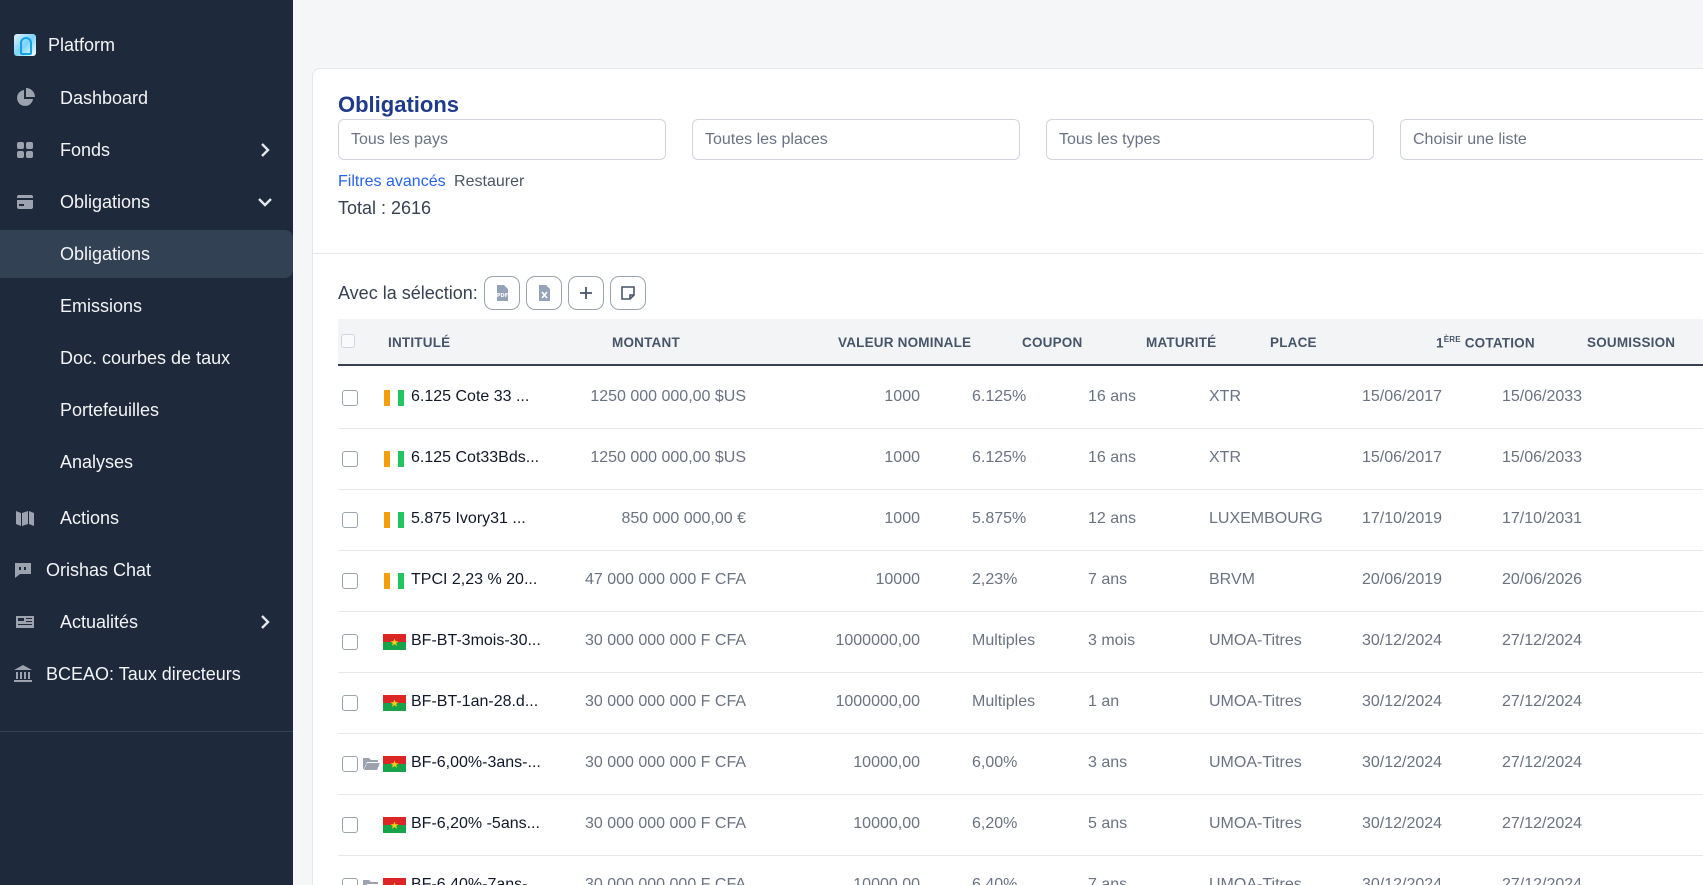  Describe the element at coordinates (1542, 579) in the screenshot. I see `cell-soumission: 20/06/2026` at that location.